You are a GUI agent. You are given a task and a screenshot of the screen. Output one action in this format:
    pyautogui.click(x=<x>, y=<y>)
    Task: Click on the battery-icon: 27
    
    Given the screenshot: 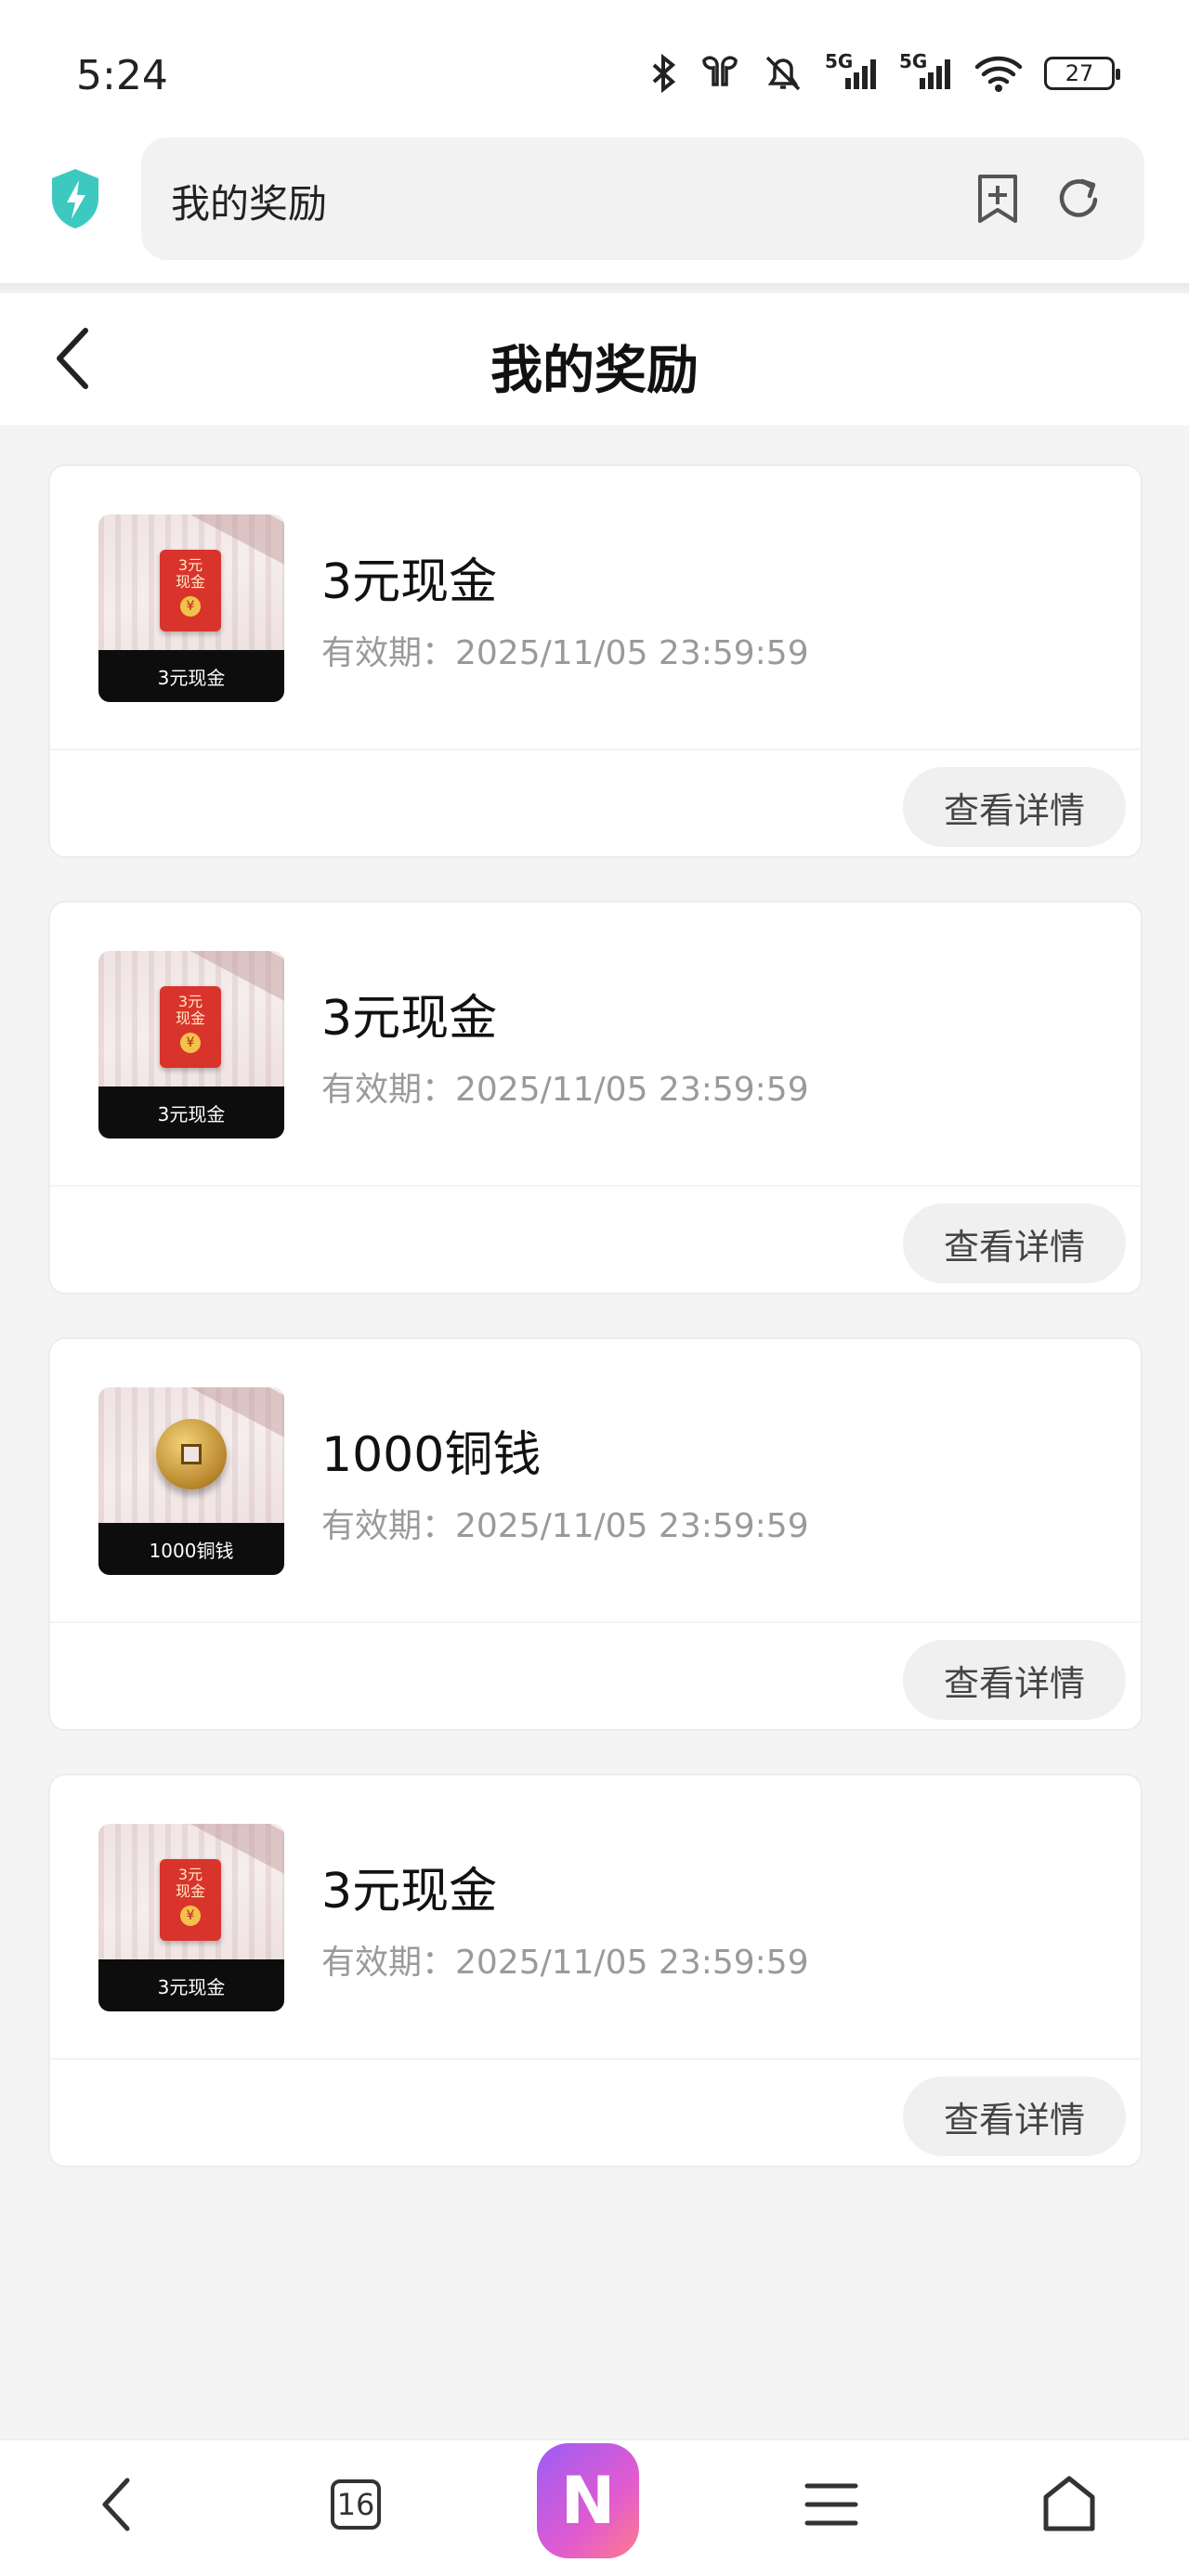 What is the action you would take?
    pyautogui.click(x=1082, y=73)
    